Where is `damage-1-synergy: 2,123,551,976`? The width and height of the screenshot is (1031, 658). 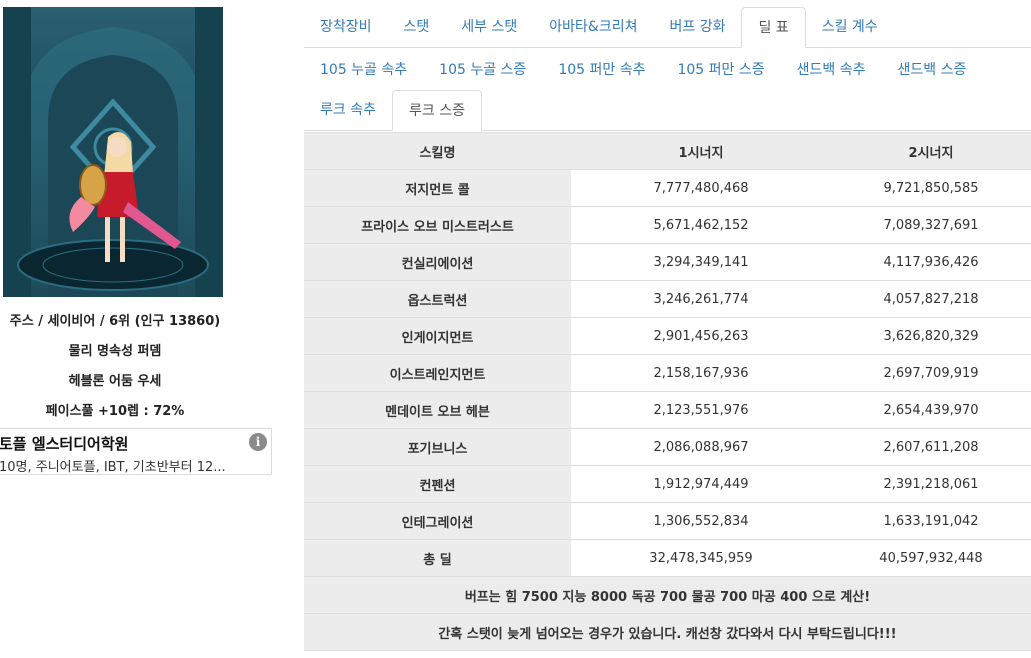 damage-1-synergy: 2,123,551,976 is located at coordinates (701, 410).